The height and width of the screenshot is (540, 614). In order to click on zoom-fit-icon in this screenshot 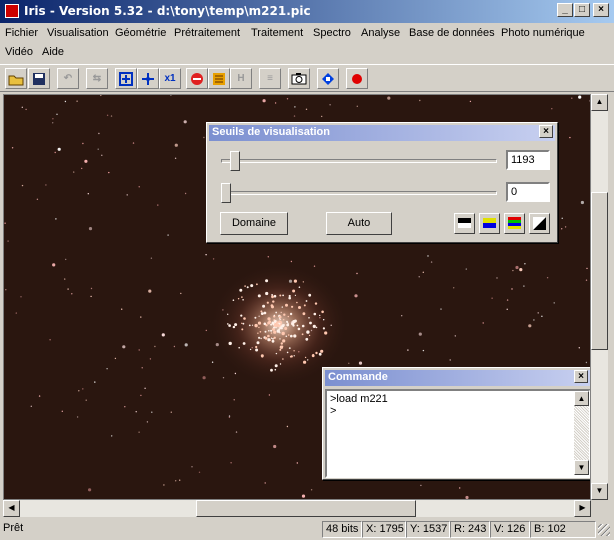, I will do `click(126, 78)`.